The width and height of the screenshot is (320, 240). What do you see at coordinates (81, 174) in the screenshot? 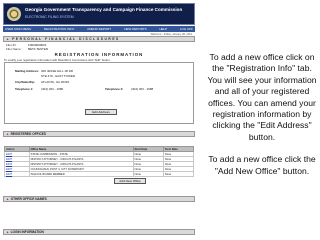
I see `office-name-cell: SCHOOL BOARD MEMBER` at bounding box center [81, 174].